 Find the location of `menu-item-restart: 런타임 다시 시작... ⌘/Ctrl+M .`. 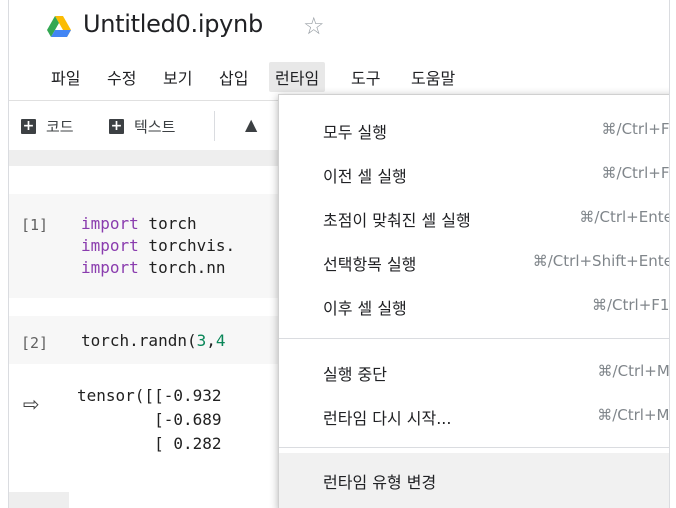

menu-item-restart: 런타임 다시 시작... ⌘/Ctrl+M . is located at coordinates (474, 415).